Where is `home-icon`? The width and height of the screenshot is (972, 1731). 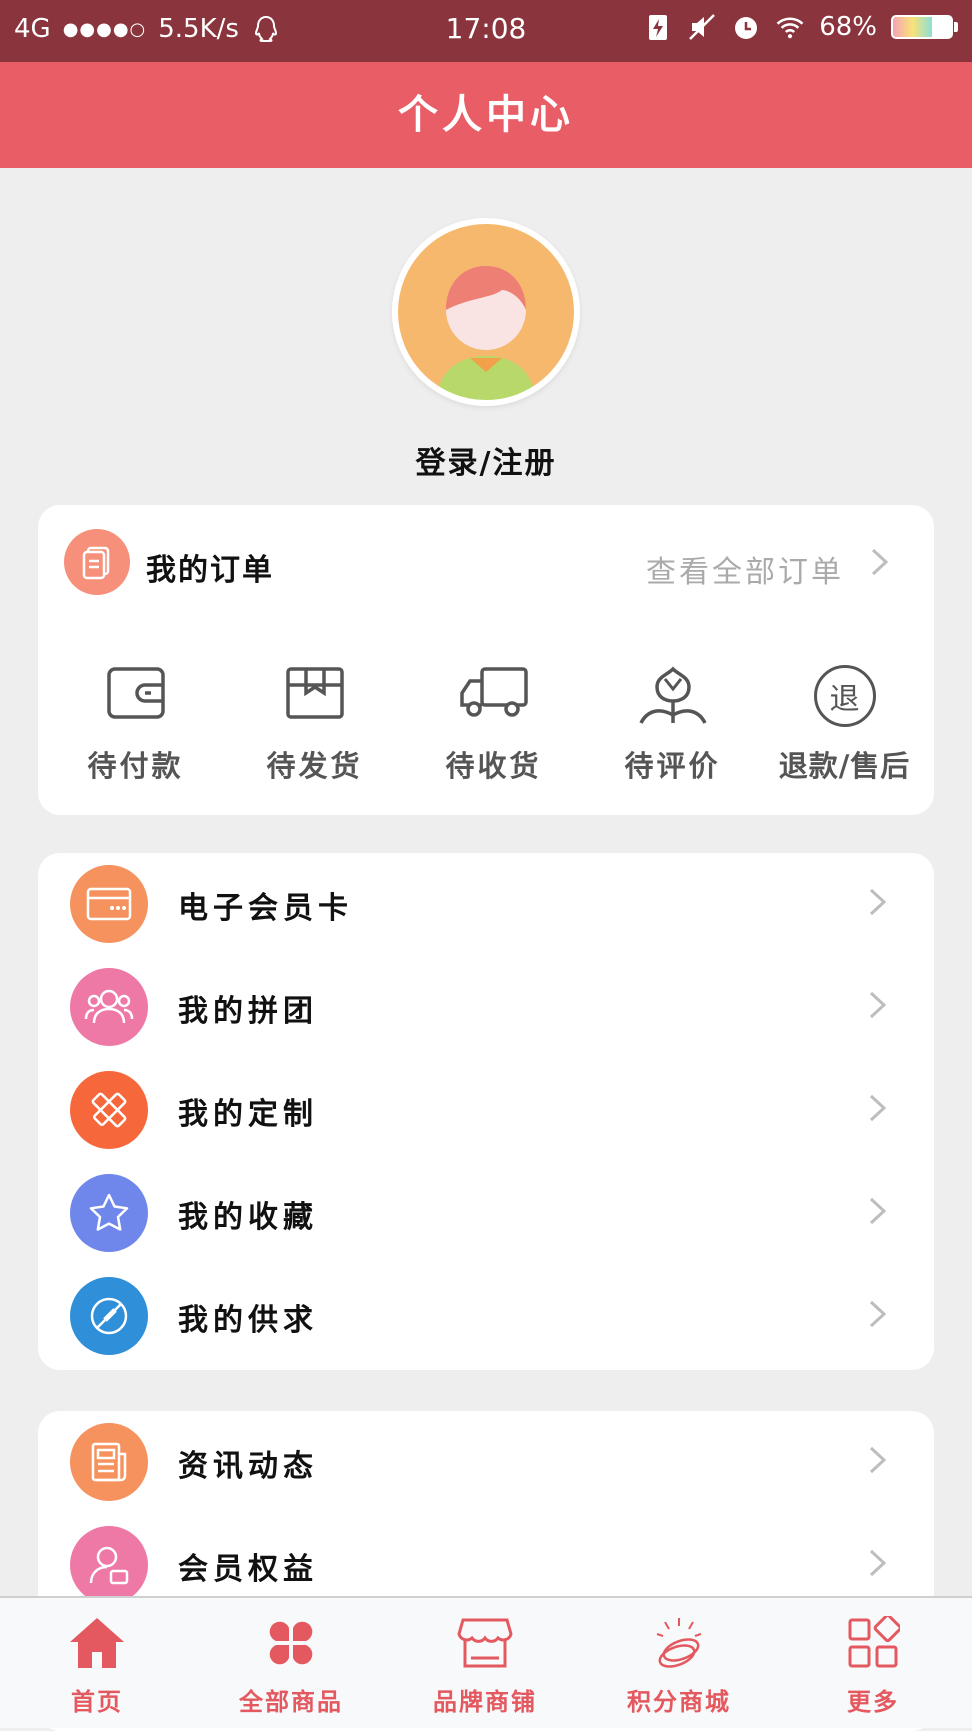 home-icon is located at coordinates (97, 1644).